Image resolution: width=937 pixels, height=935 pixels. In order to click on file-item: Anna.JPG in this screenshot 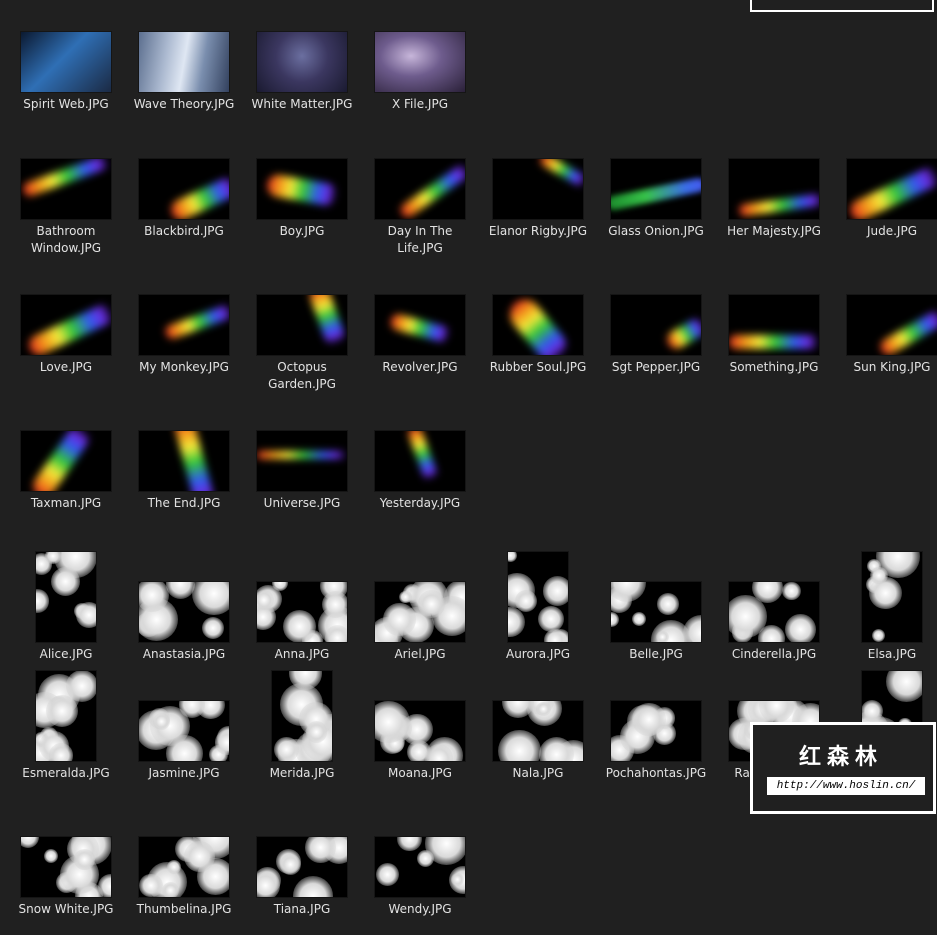, I will do `click(302, 615)`.